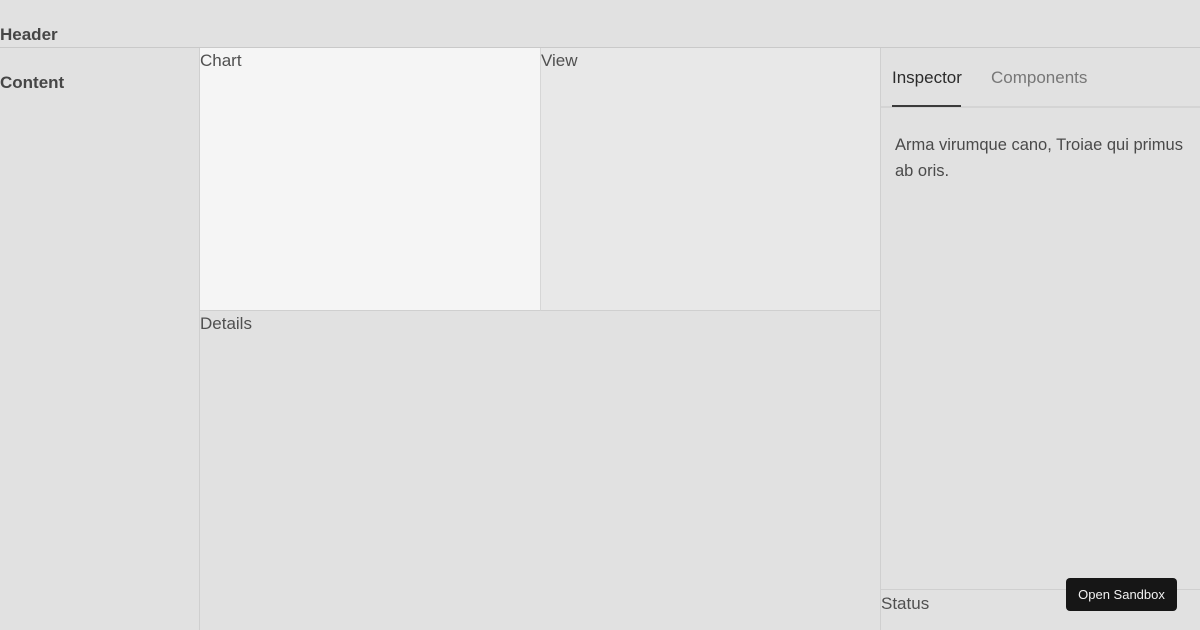 The height and width of the screenshot is (630, 1200). I want to click on chart-panel-label: Chart, so click(221, 60).